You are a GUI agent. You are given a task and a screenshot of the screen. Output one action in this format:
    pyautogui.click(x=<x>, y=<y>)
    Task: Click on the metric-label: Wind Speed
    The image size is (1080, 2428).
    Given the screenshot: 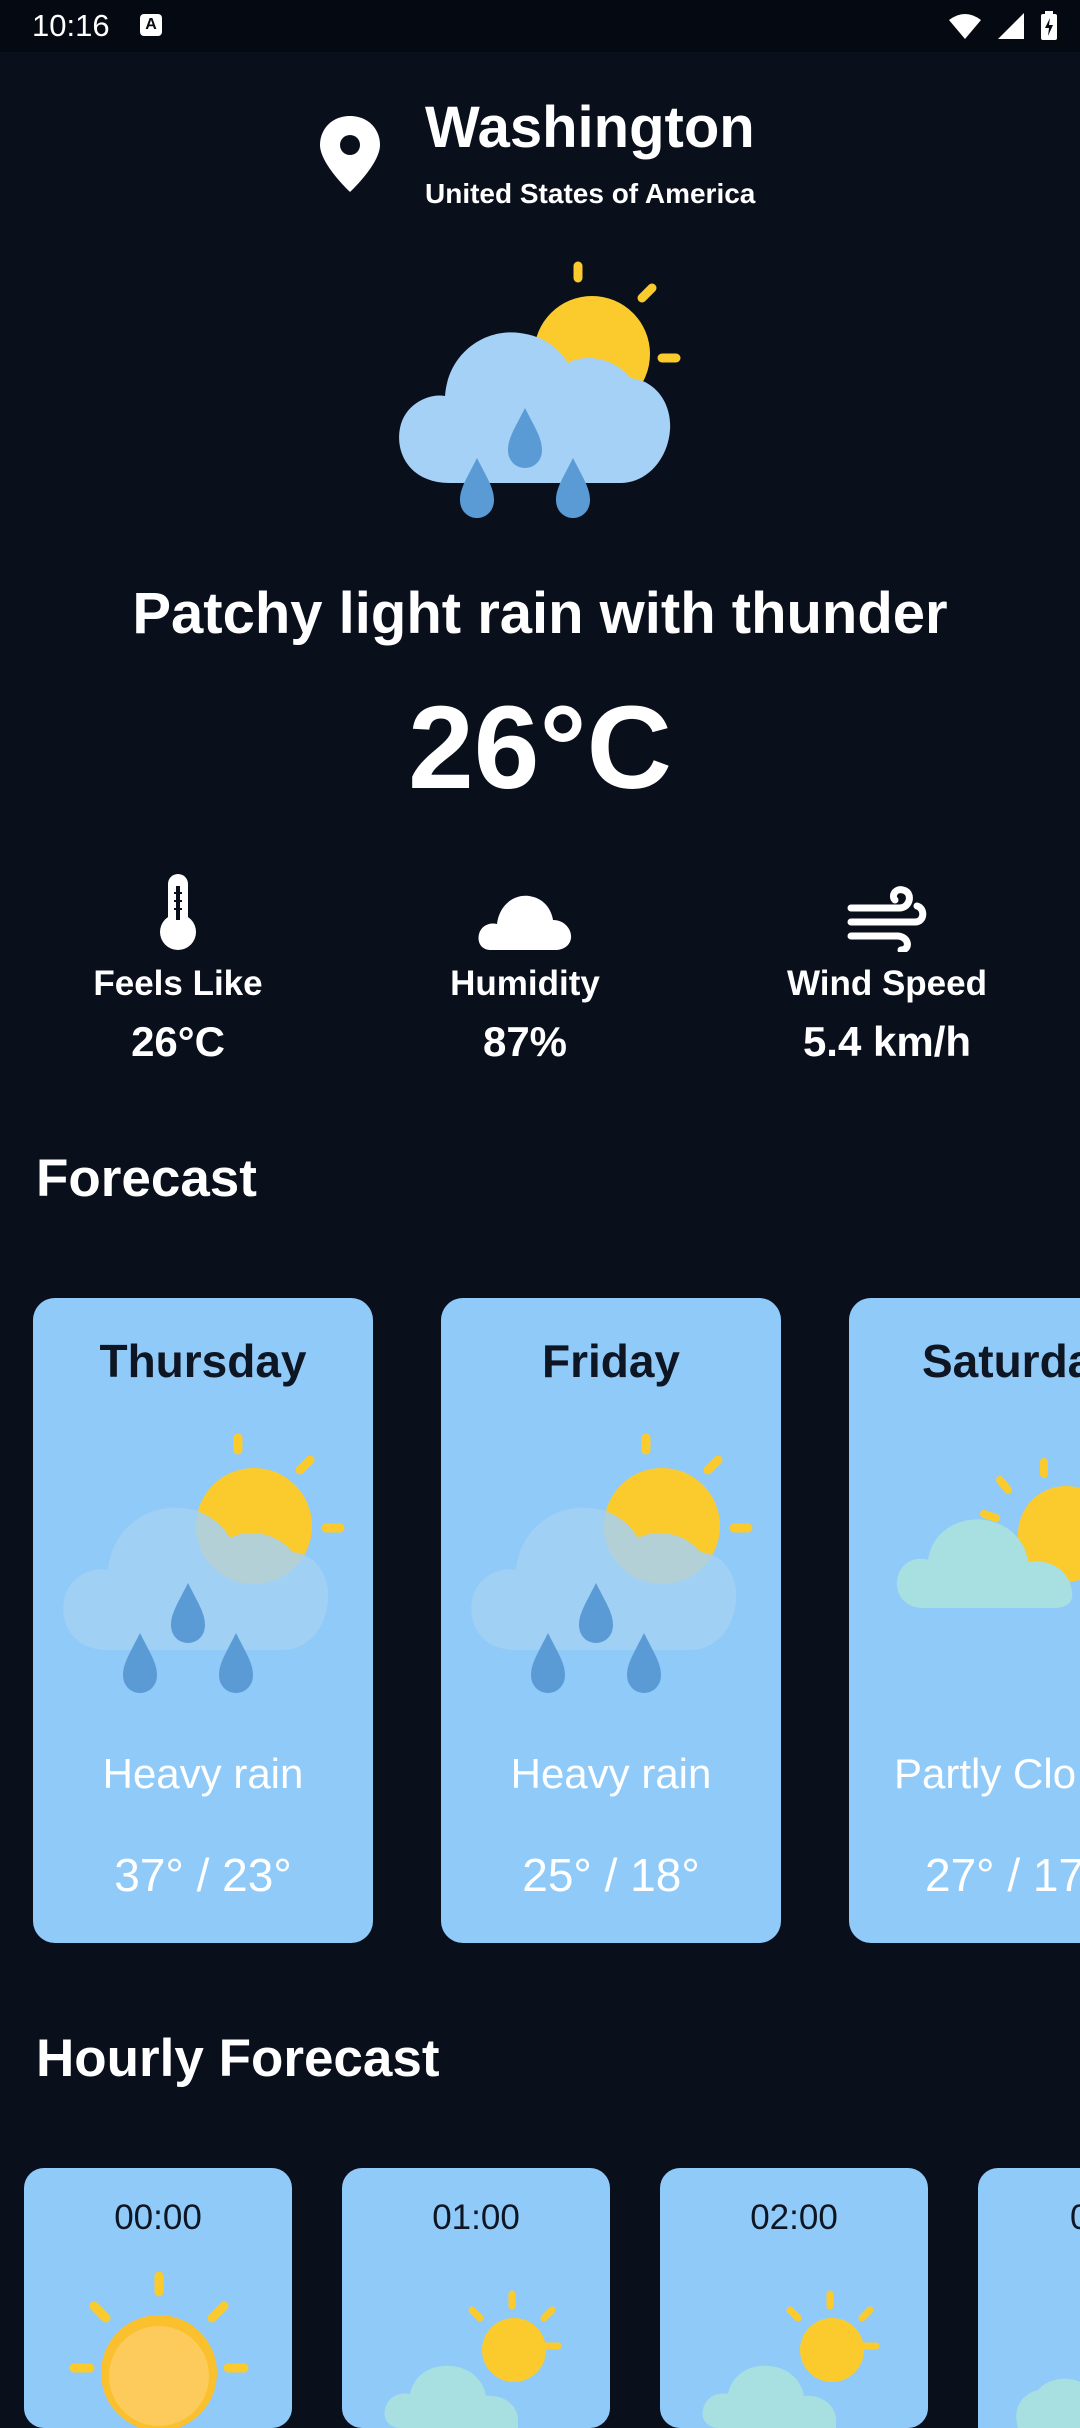 What is the action you would take?
    pyautogui.click(x=887, y=983)
    